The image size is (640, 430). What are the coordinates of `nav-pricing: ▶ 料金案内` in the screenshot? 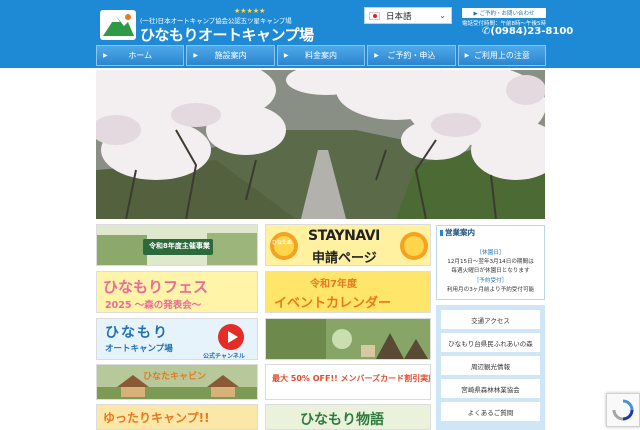 It's located at (321, 55).